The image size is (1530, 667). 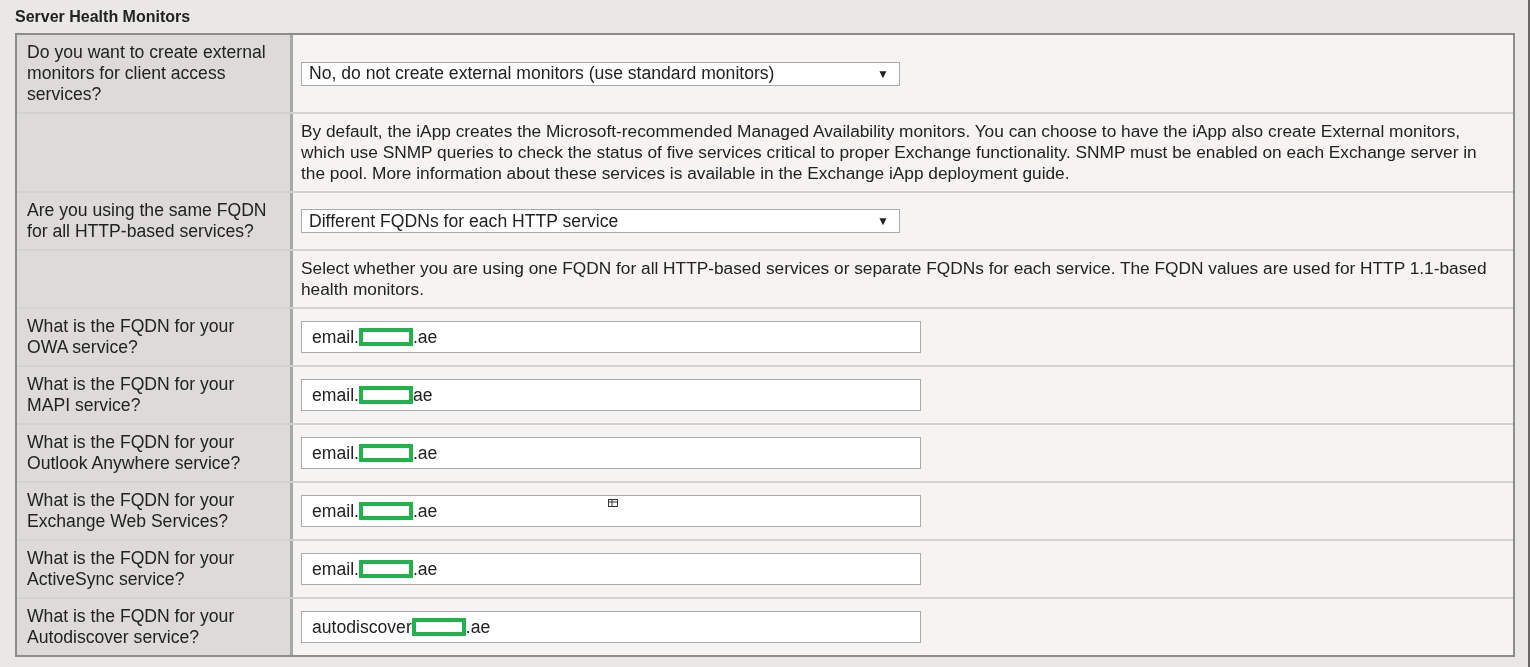 What do you see at coordinates (894, 279) in the screenshot?
I see `help-text: Select whether you are using one FQDN for all HTTP-based services or separate FQDNs for each service. The FQDN values are used for HTTP 1.1-based health monitors.` at bounding box center [894, 279].